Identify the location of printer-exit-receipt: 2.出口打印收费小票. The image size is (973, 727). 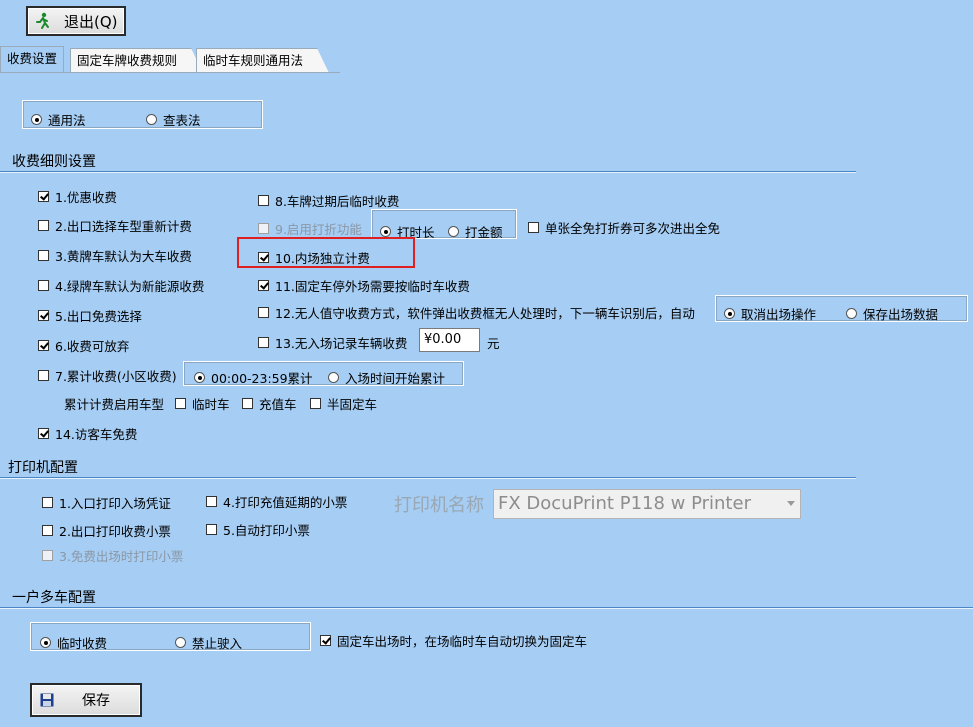
(106, 530).